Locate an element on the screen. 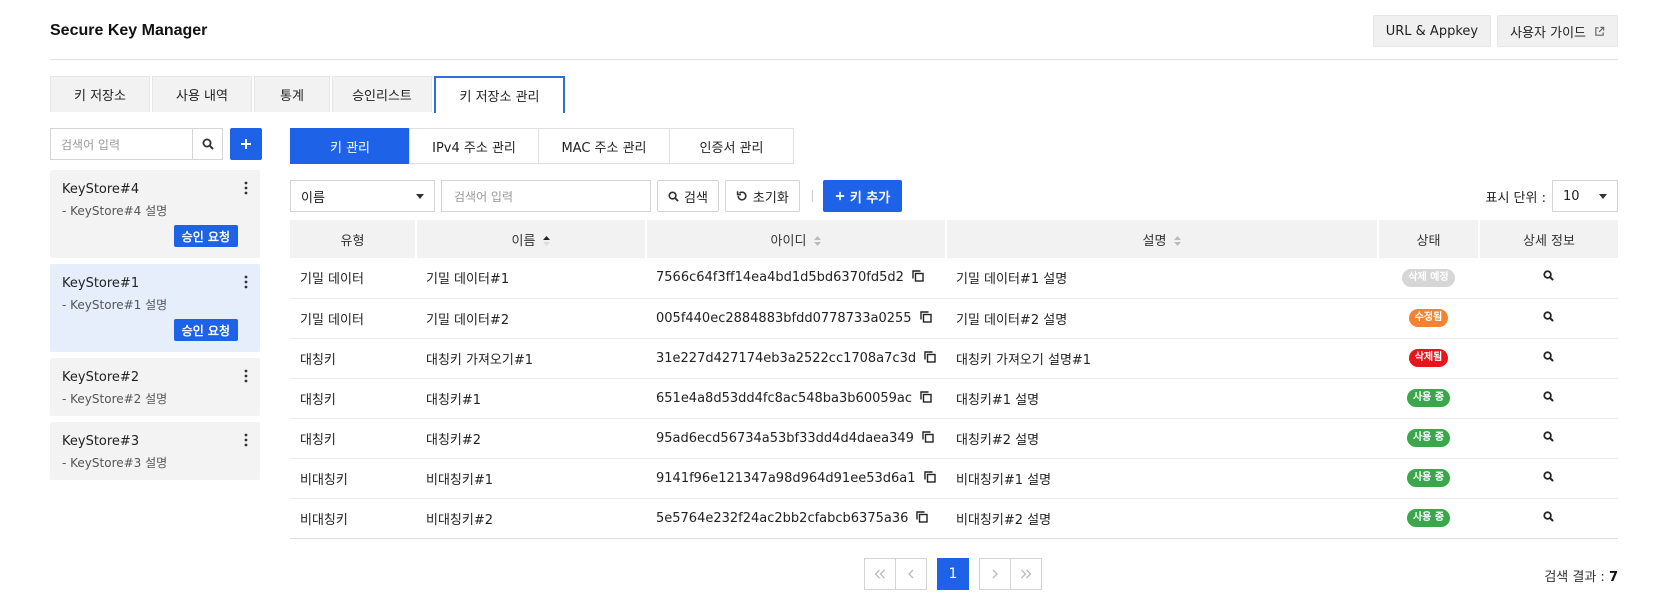 The image size is (1660, 600). tab-usage-history: 사용 내역 is located at coordinates (202, 94).